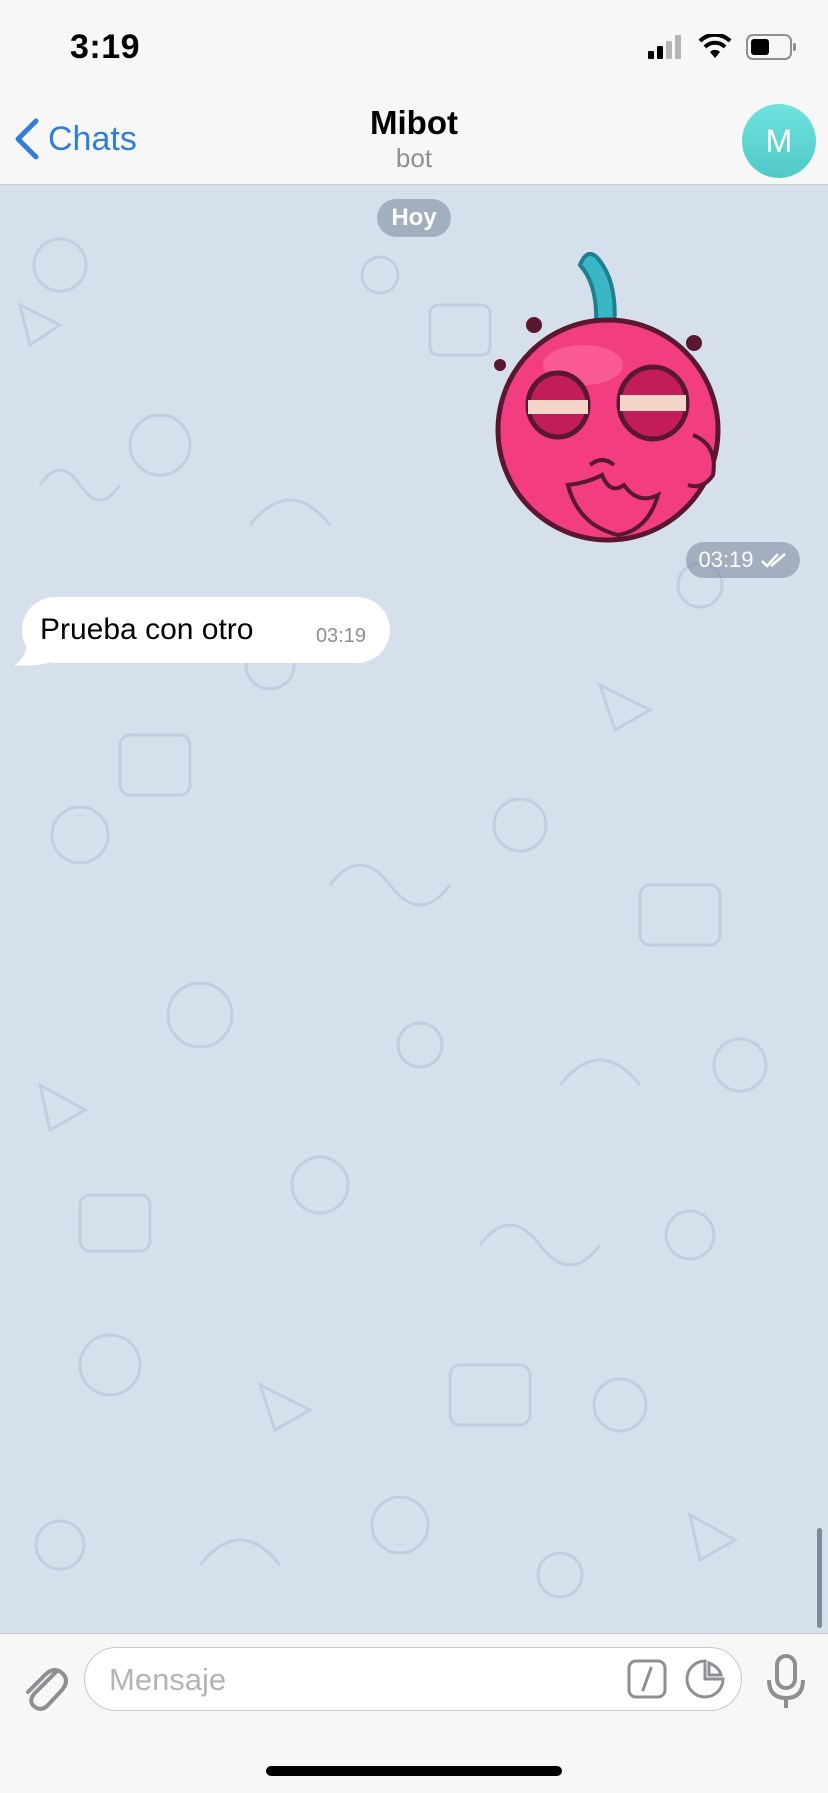 The height and width of the screenshot is (1793, 828). Describe the element at coordinates (608, 375) in the screenshot. I see `cherry-sticker` at that location.